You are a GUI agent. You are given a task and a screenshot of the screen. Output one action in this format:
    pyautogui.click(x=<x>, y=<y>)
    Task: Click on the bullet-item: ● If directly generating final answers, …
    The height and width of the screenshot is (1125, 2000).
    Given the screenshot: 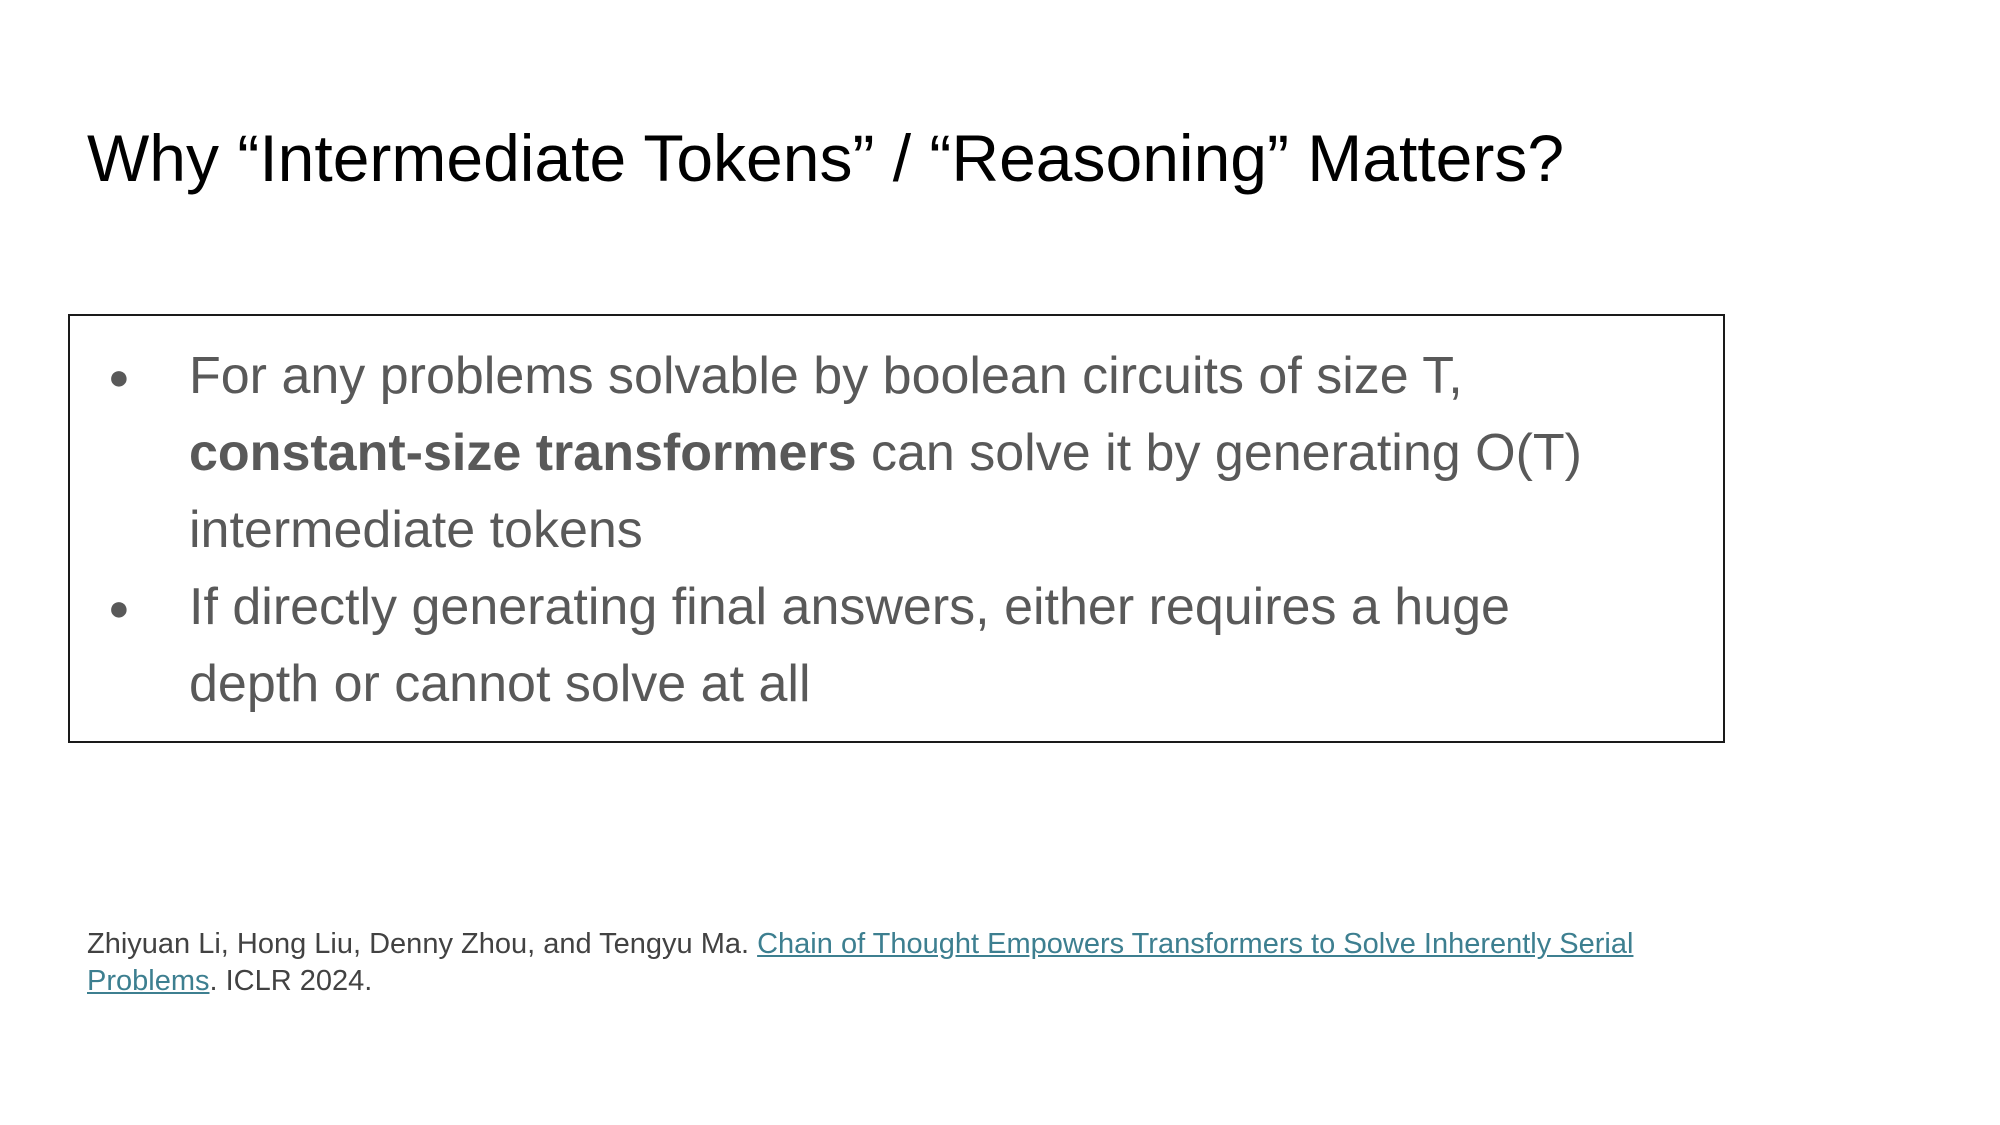 What is the action you would take?
    pyautogui.click(x=826, y=646)
    